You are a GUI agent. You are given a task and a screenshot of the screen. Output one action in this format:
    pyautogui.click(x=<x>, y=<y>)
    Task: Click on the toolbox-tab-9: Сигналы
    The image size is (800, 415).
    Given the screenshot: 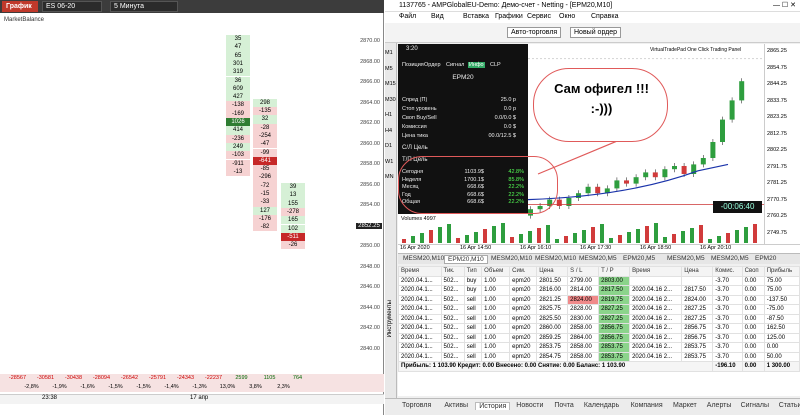 What is the action you would take?
    pyautogui.click(x=755, y=405)
    